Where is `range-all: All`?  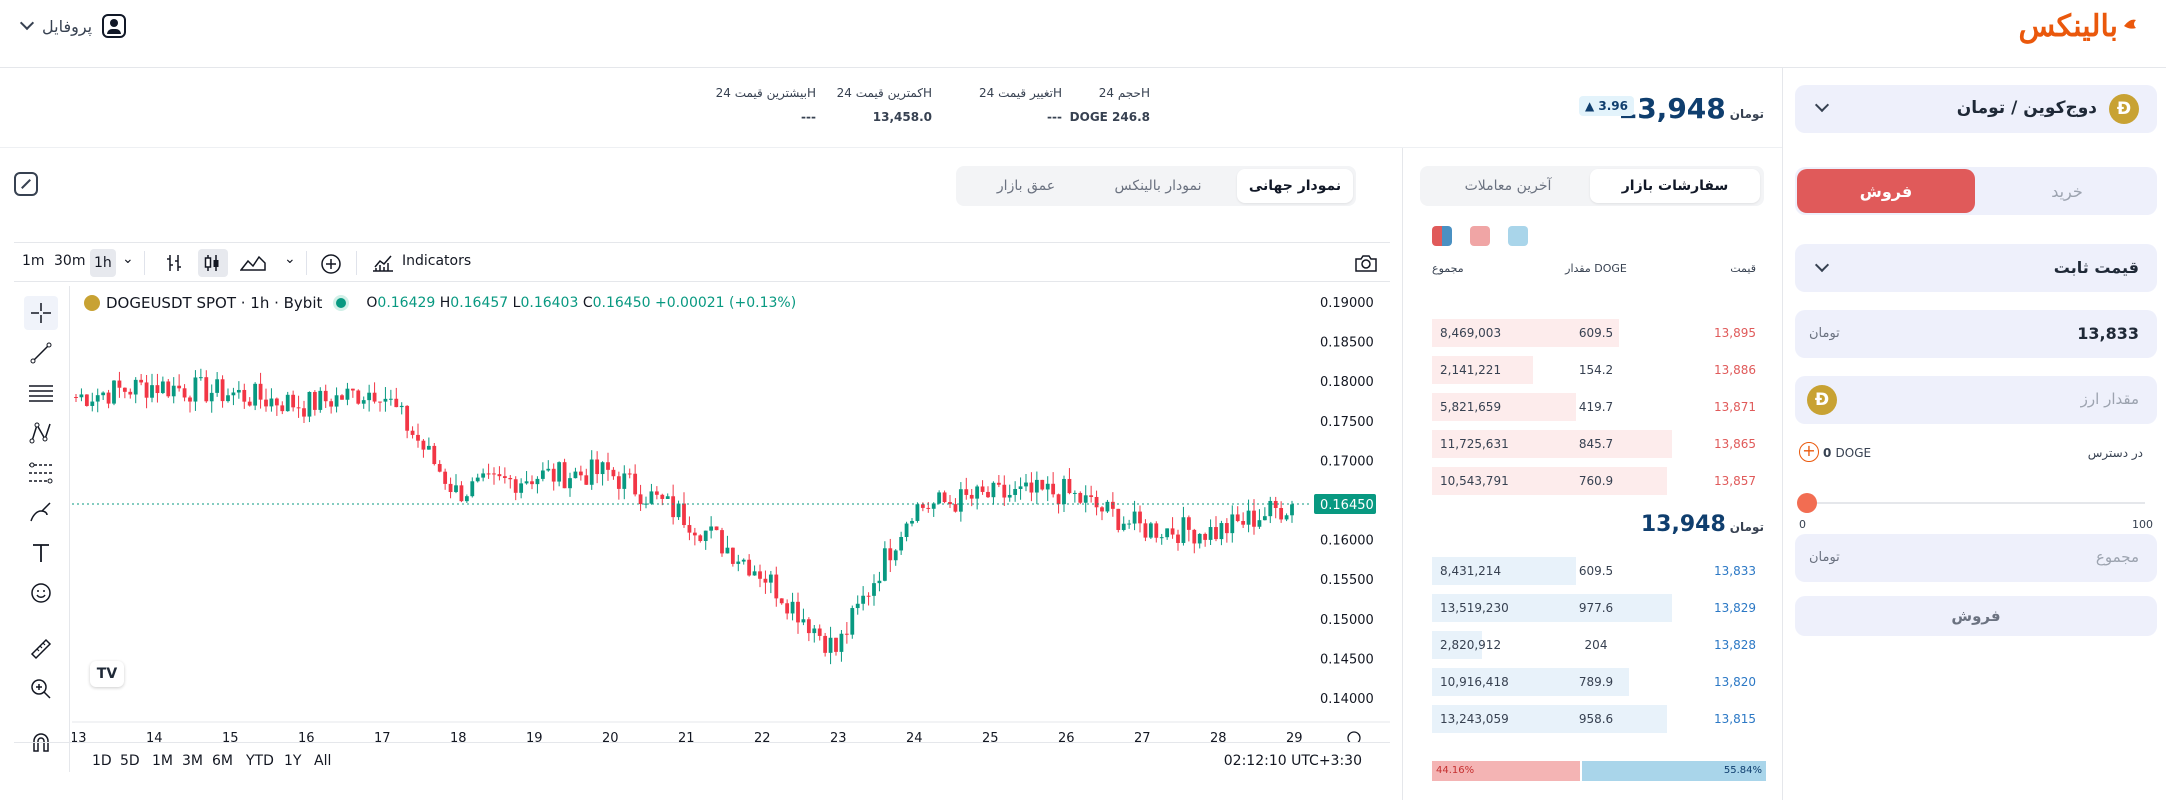 range-all: All is located at coordinates (322, 761).